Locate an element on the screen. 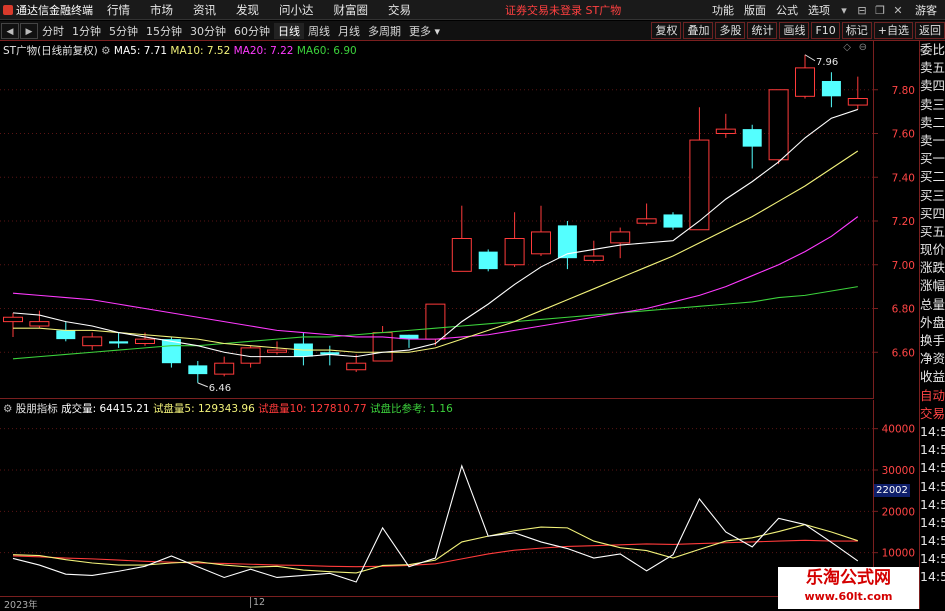 This screenshot has width=945, height=611. menu-trade: 交易 is located at coordinates (399, 10).